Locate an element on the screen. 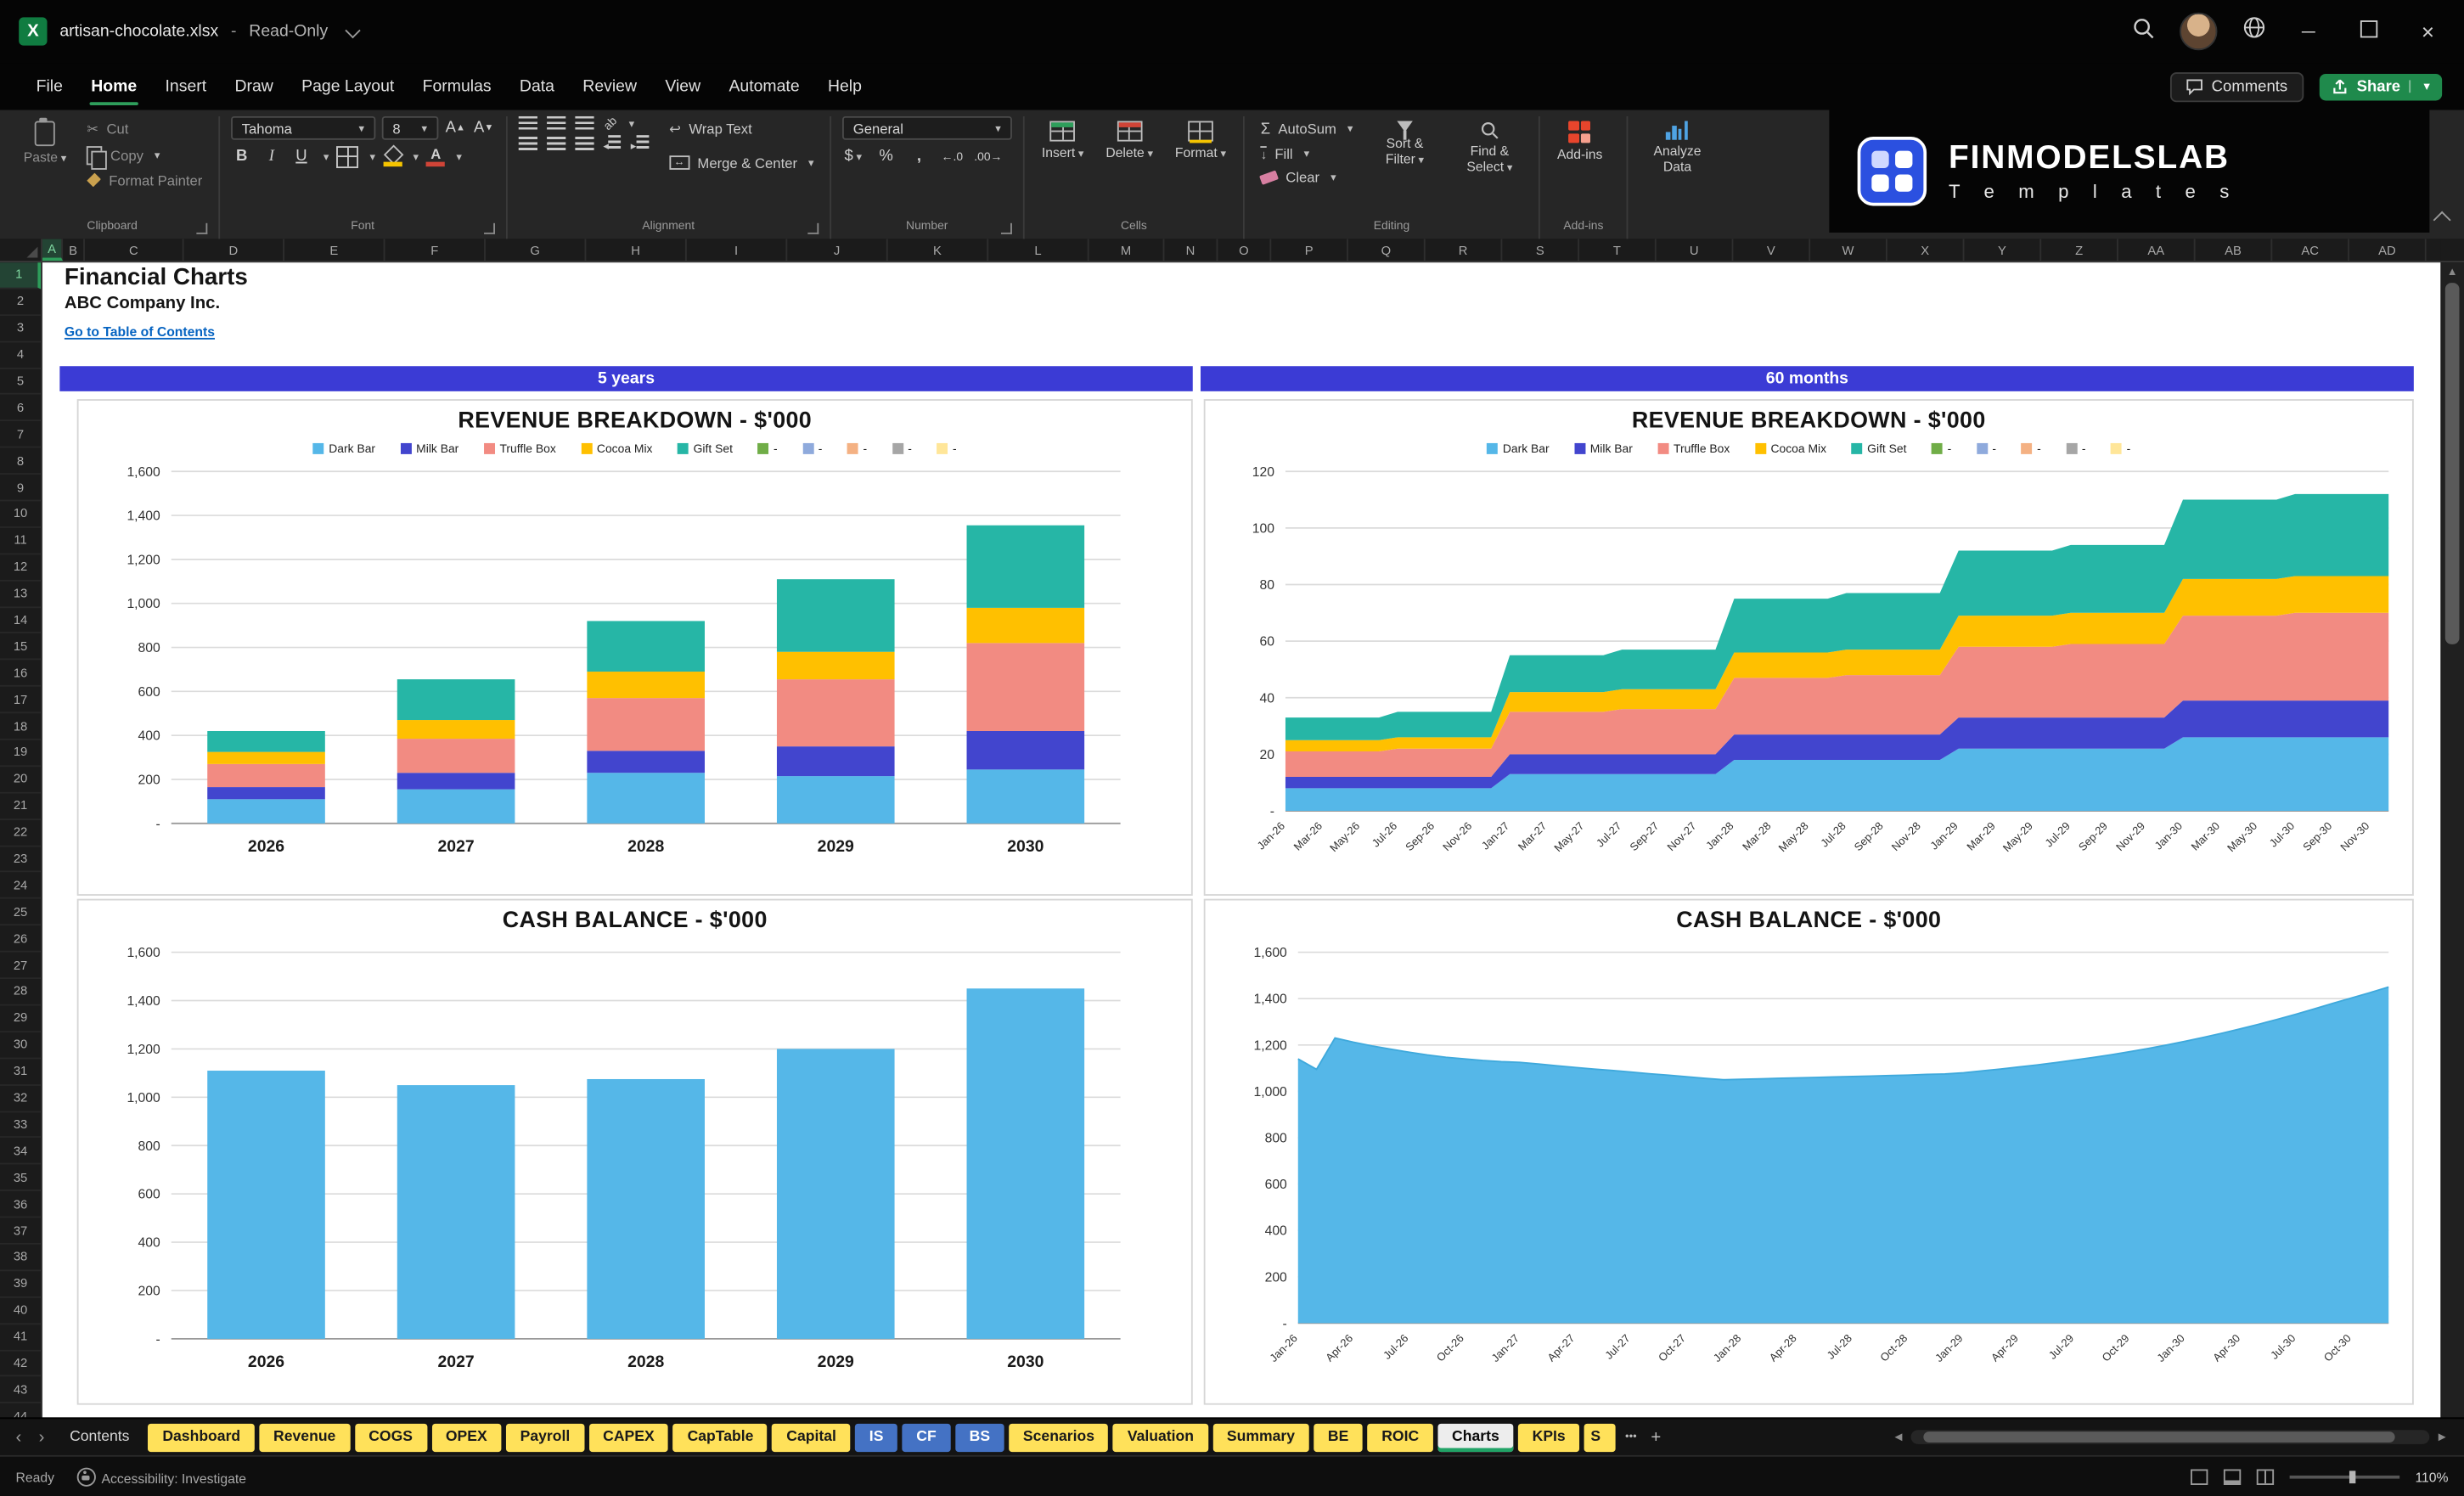  column-header-M: M is located at coordinates (1127, 250).